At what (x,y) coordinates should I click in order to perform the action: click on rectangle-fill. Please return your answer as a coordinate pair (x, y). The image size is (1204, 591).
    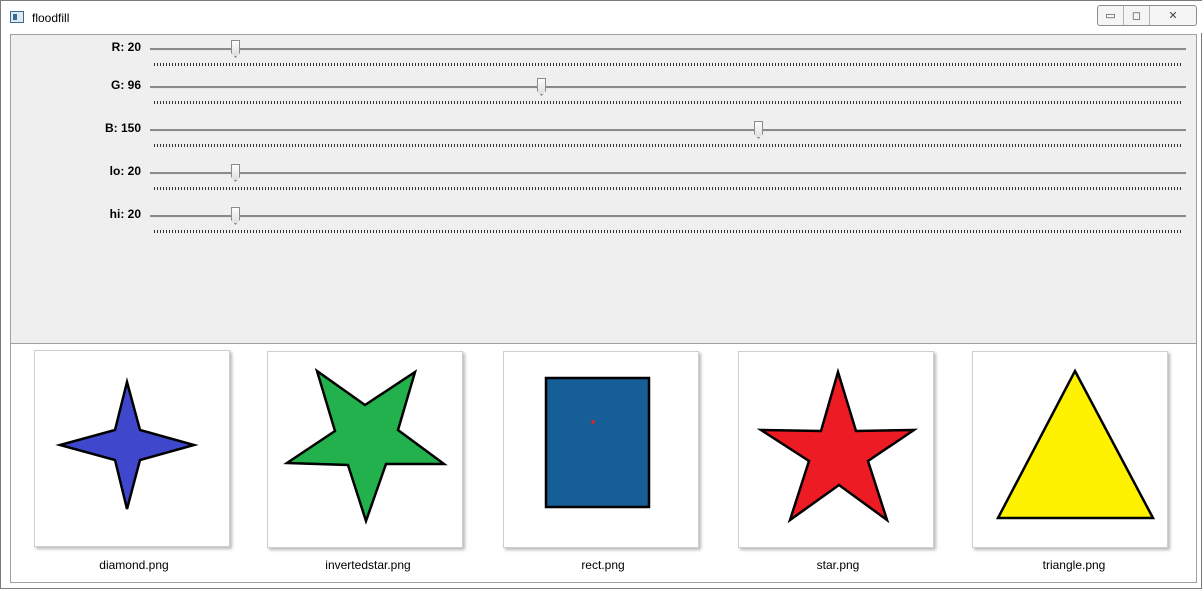
    Looking at the image, I should click on (597, 442).